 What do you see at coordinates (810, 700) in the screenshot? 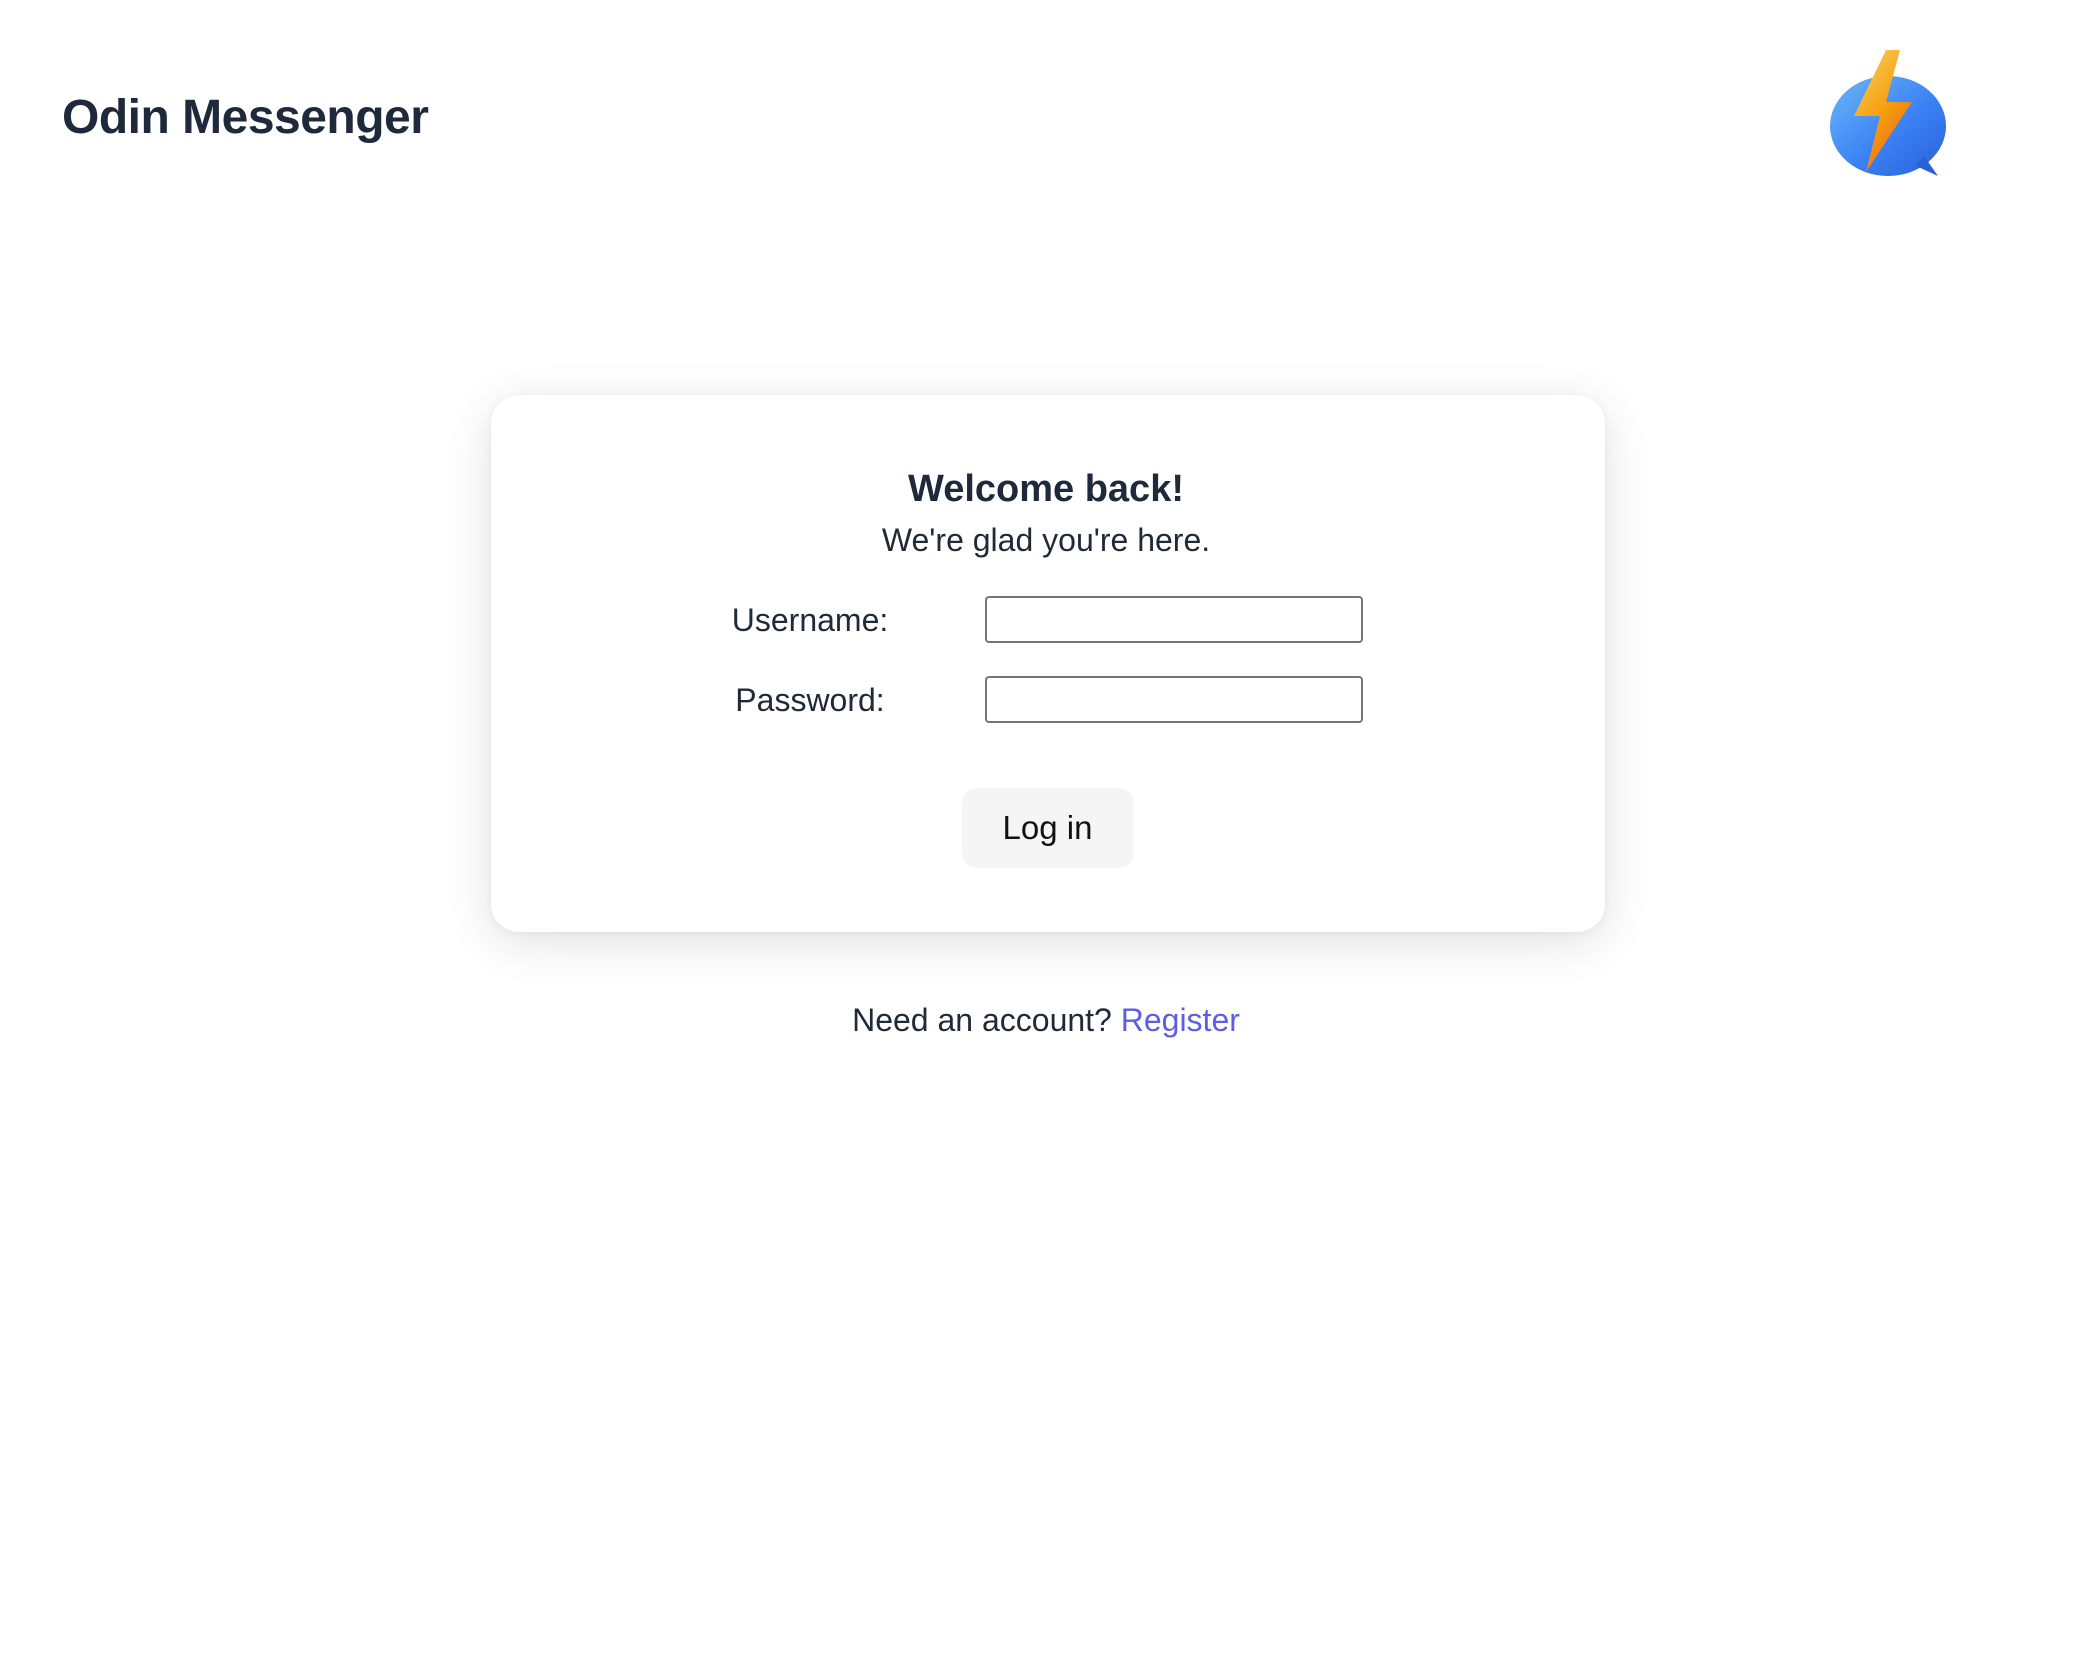
I see `password-label: Password:` at bounding box center [810, 700].